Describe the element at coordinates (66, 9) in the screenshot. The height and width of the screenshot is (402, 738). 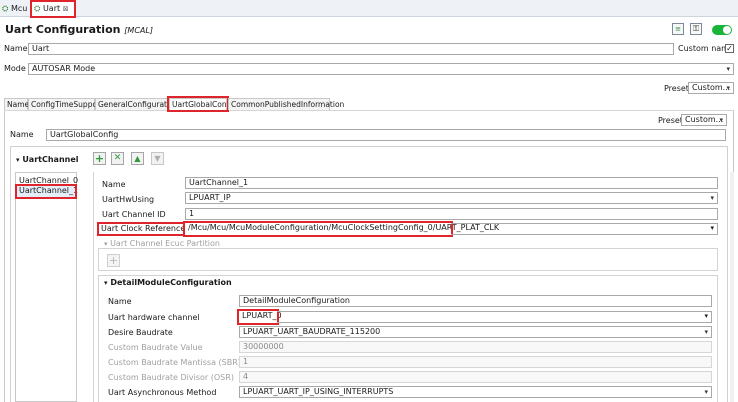
I see `close-icon: ⊠` at that location.